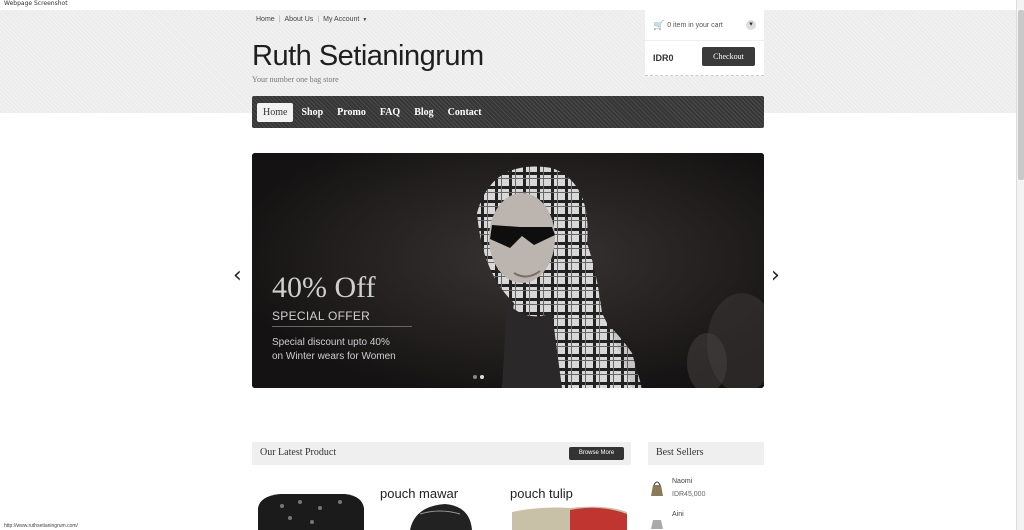 The height and width of the screenshot is (530, 1024). Describe the element at coordinates (704, 43) in the screenshot. I see `cart-box: 🛒 0 item in your cart ▾ IDR0 Checkout` at that location.